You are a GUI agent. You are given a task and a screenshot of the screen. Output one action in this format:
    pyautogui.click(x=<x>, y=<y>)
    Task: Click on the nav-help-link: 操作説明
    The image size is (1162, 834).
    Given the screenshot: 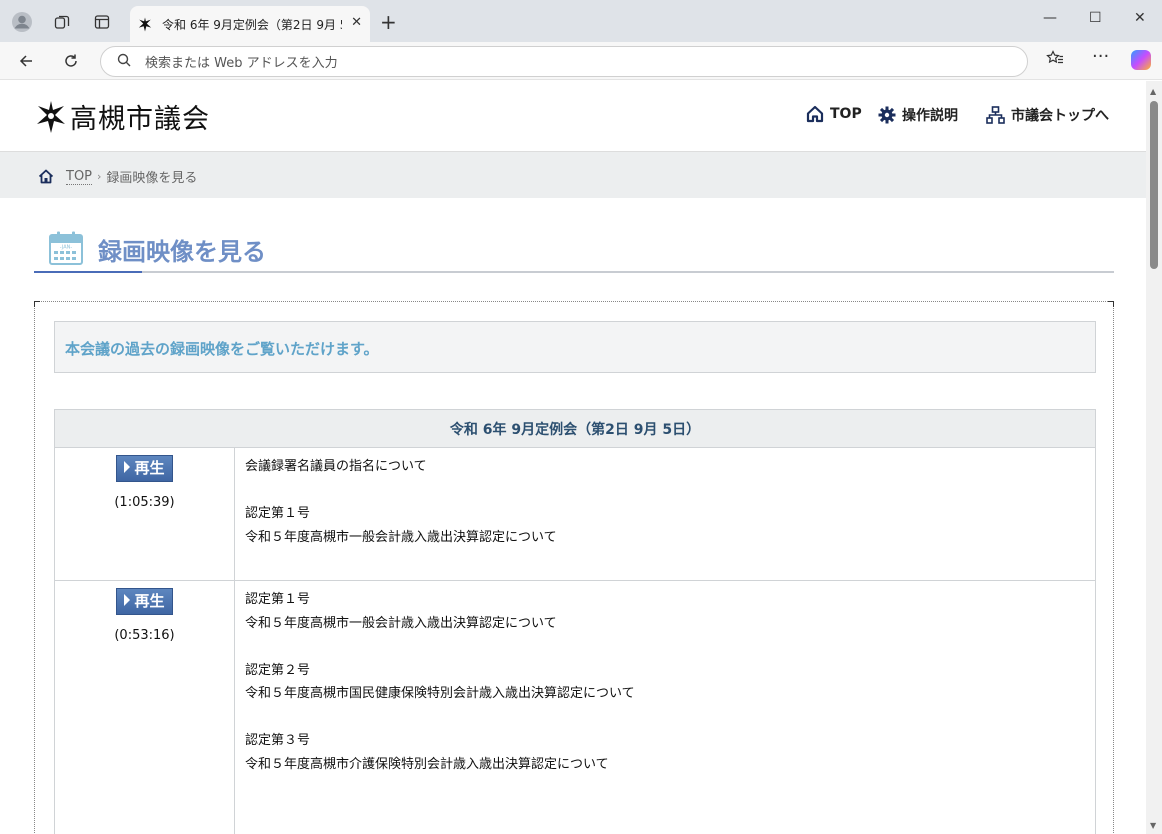 What is the action you would take?
    pyautogui.click(x=918, y=115)
    